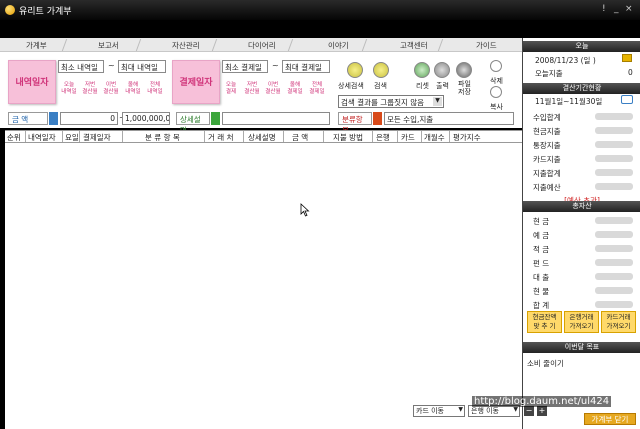 This screenshot has height=429, width=640. I want to click on col-payment-method: 지불 방법, so click(348, 137).